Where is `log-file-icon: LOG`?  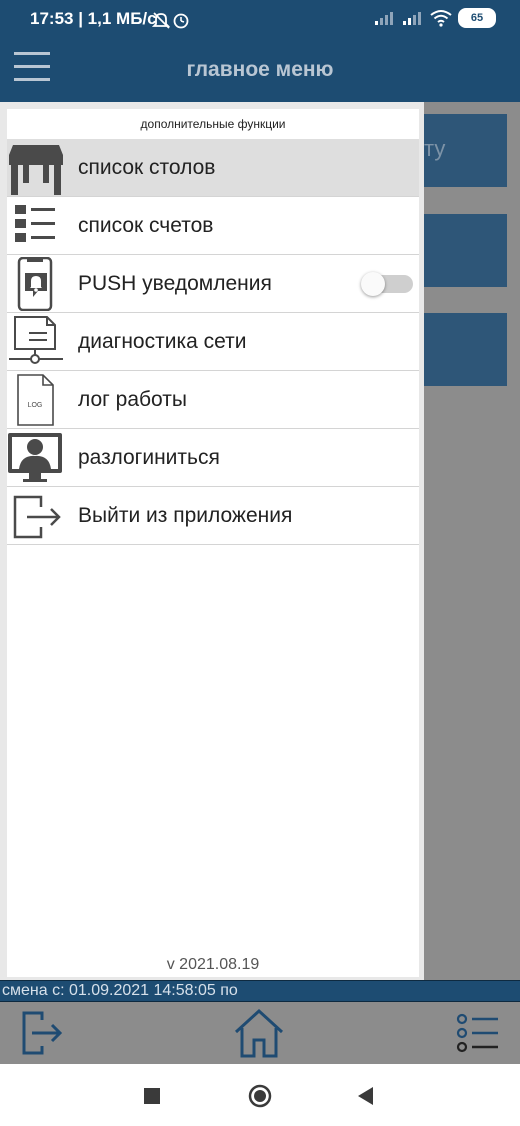 log-file-icon: LOG is located at coordinates (36, 400).